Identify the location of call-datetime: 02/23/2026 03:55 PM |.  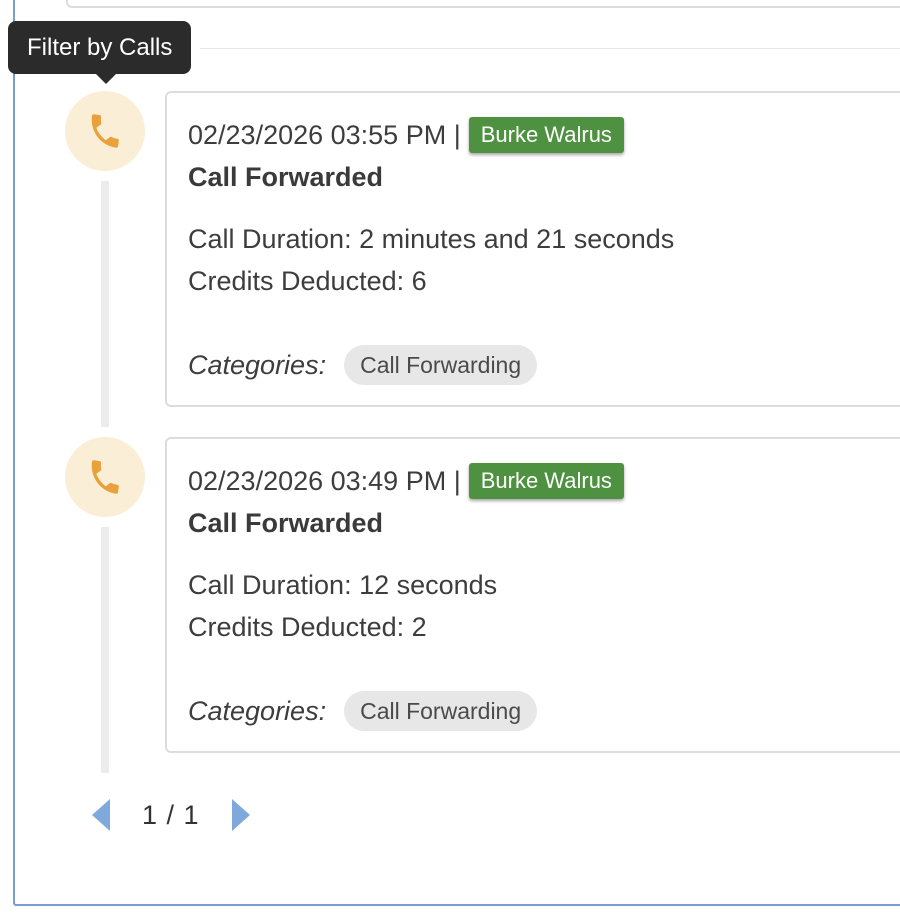
(324, 135).